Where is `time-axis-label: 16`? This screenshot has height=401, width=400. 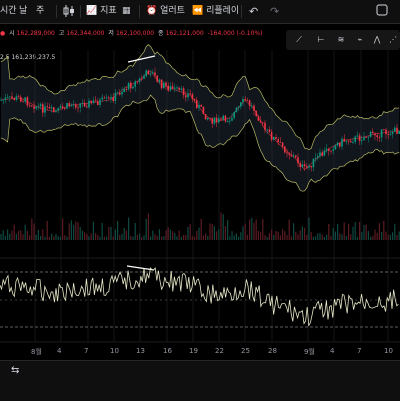
time-axis-label: 16 is located at coordinates (167, 351).